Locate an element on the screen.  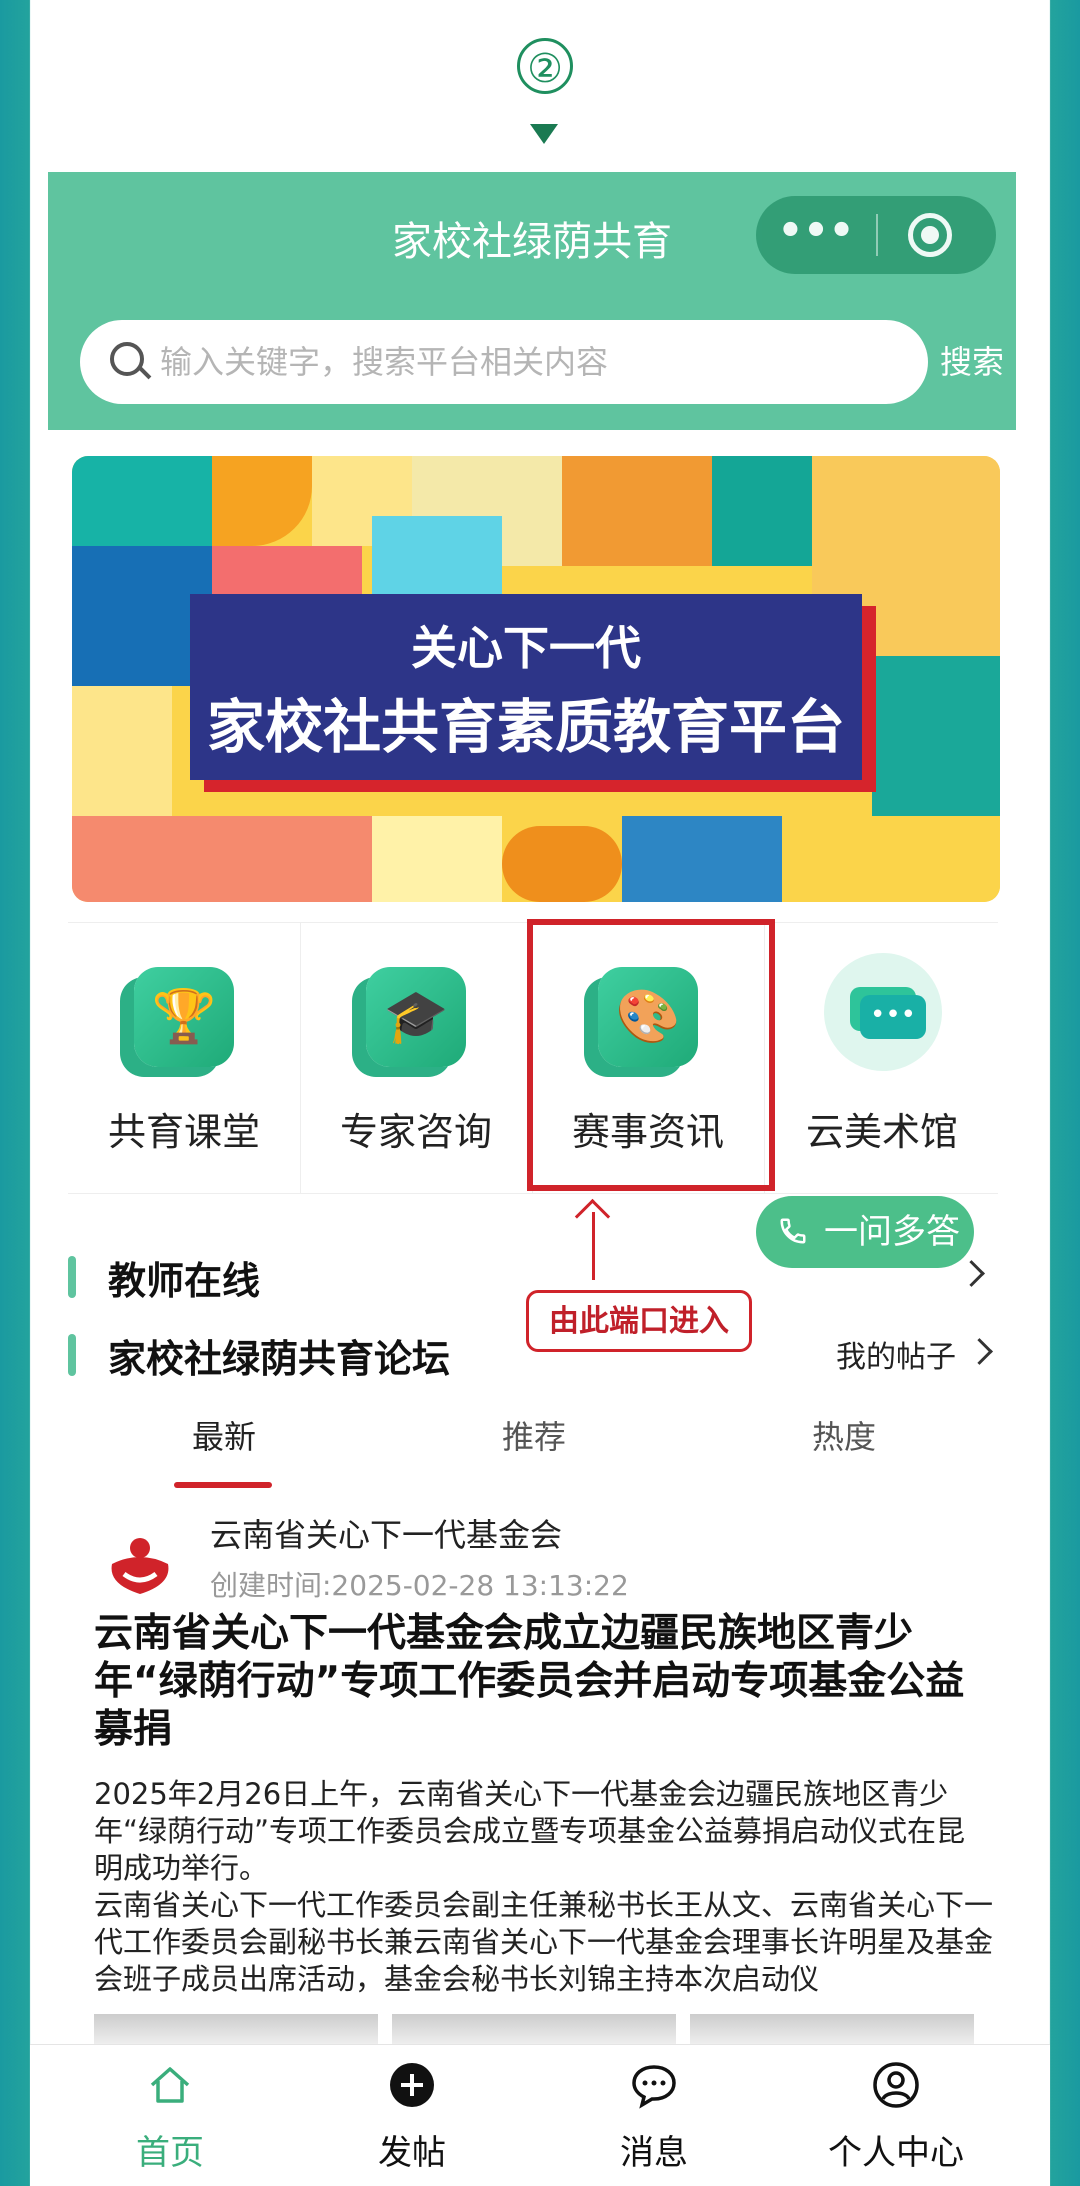
highlight-box is located at coordinates (651, 1055).